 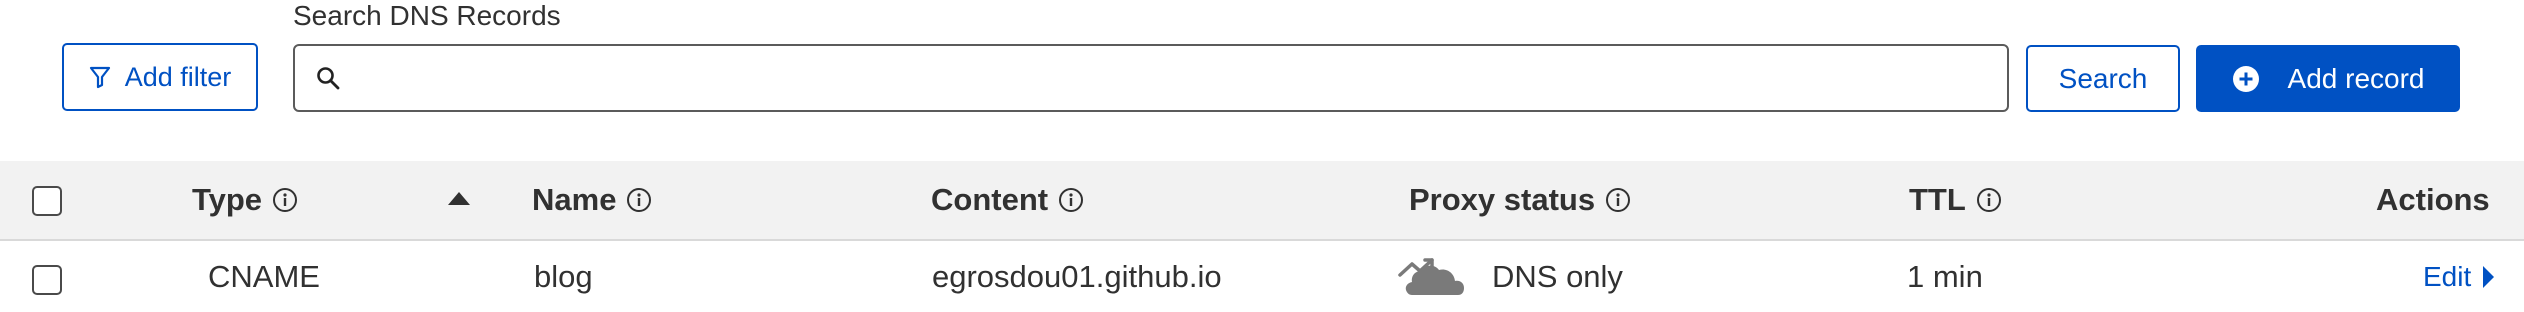 I want to click on add-filter-button: Add filter, so click(x=160, y=77).